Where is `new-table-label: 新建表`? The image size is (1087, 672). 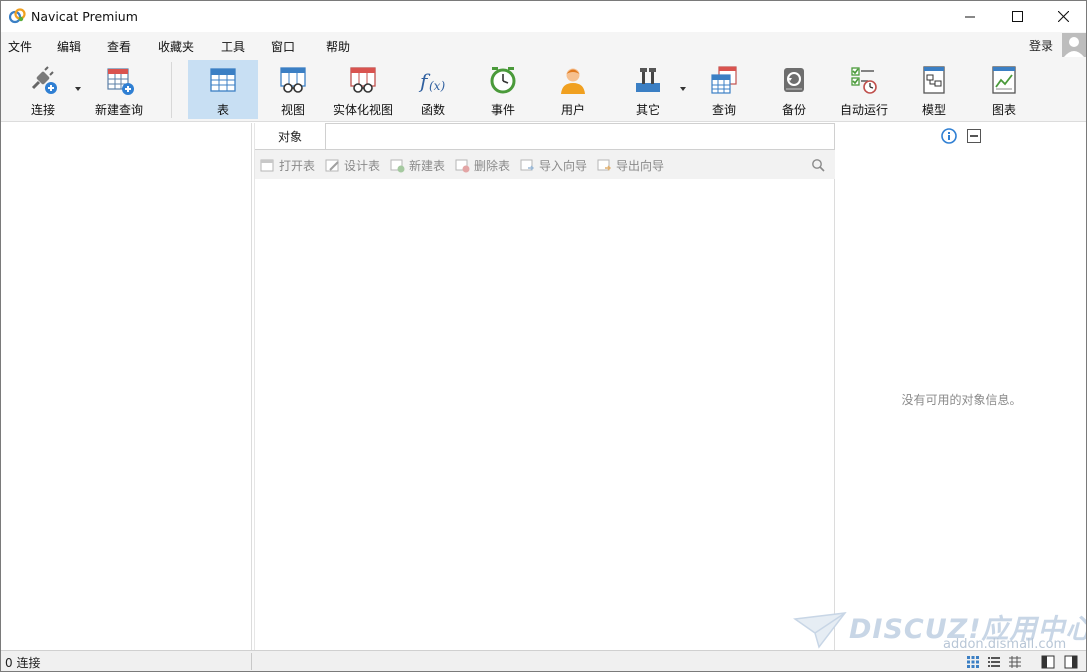 new-table-label: 新建表 is located at coordinates (427, 166).